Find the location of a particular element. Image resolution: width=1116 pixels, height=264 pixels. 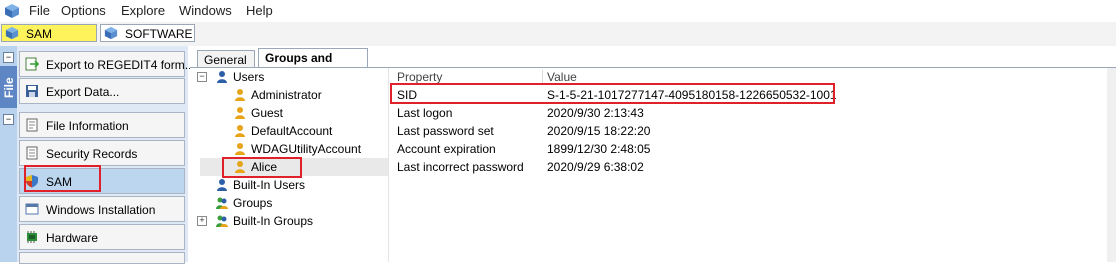

hive-tab-sam: SAM is located at coordinates (49, 33).